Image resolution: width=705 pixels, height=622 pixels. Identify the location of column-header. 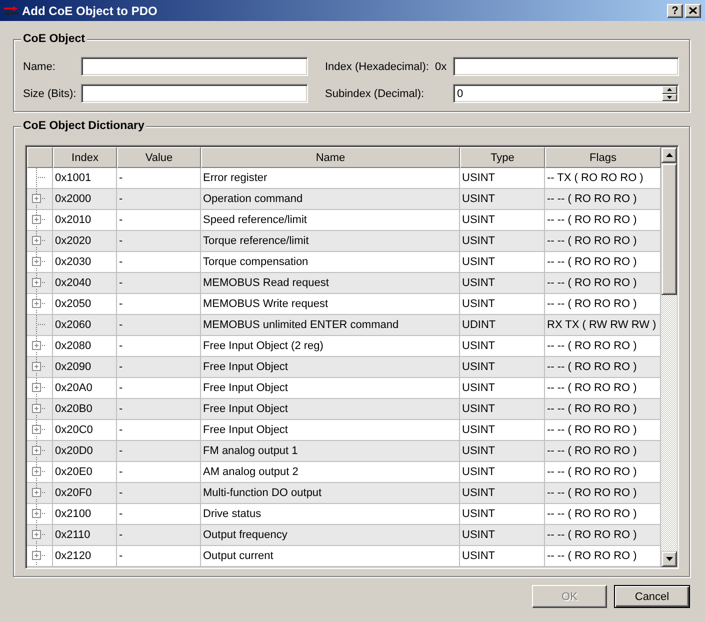
(40, 157).